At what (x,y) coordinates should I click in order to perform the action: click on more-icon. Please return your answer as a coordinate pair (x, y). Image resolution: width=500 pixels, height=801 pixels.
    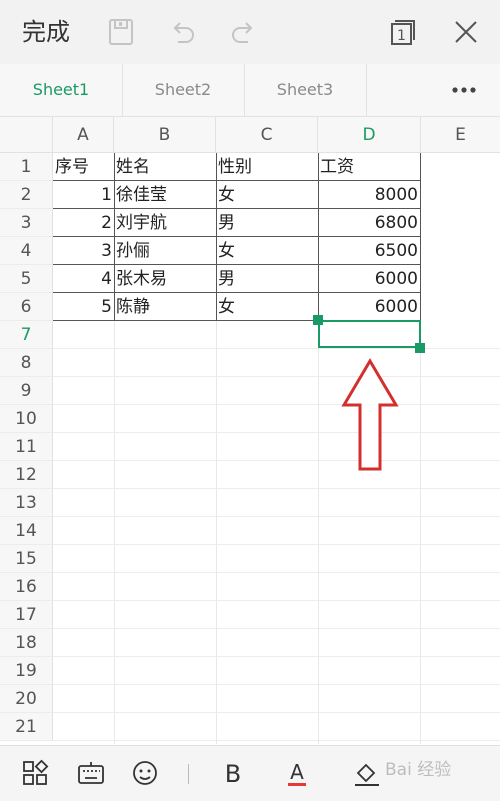
    Looking at the image, I should click on (464, 90).